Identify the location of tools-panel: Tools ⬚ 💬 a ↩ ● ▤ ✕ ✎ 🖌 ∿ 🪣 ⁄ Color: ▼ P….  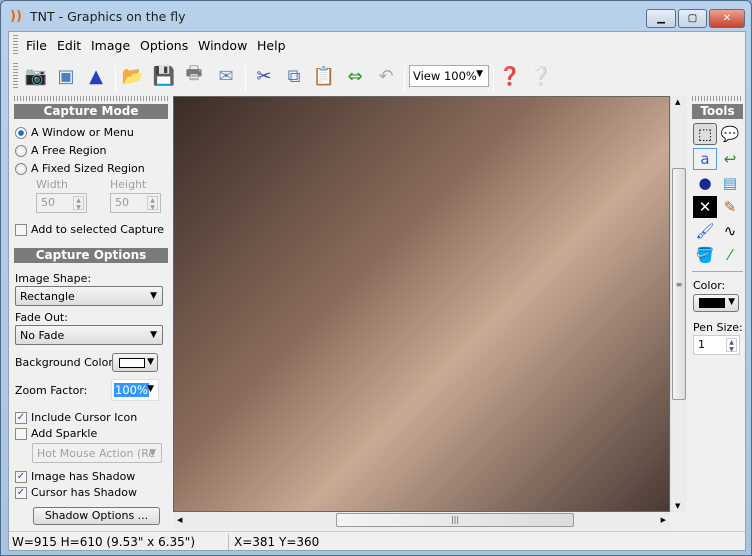
(718, 313).